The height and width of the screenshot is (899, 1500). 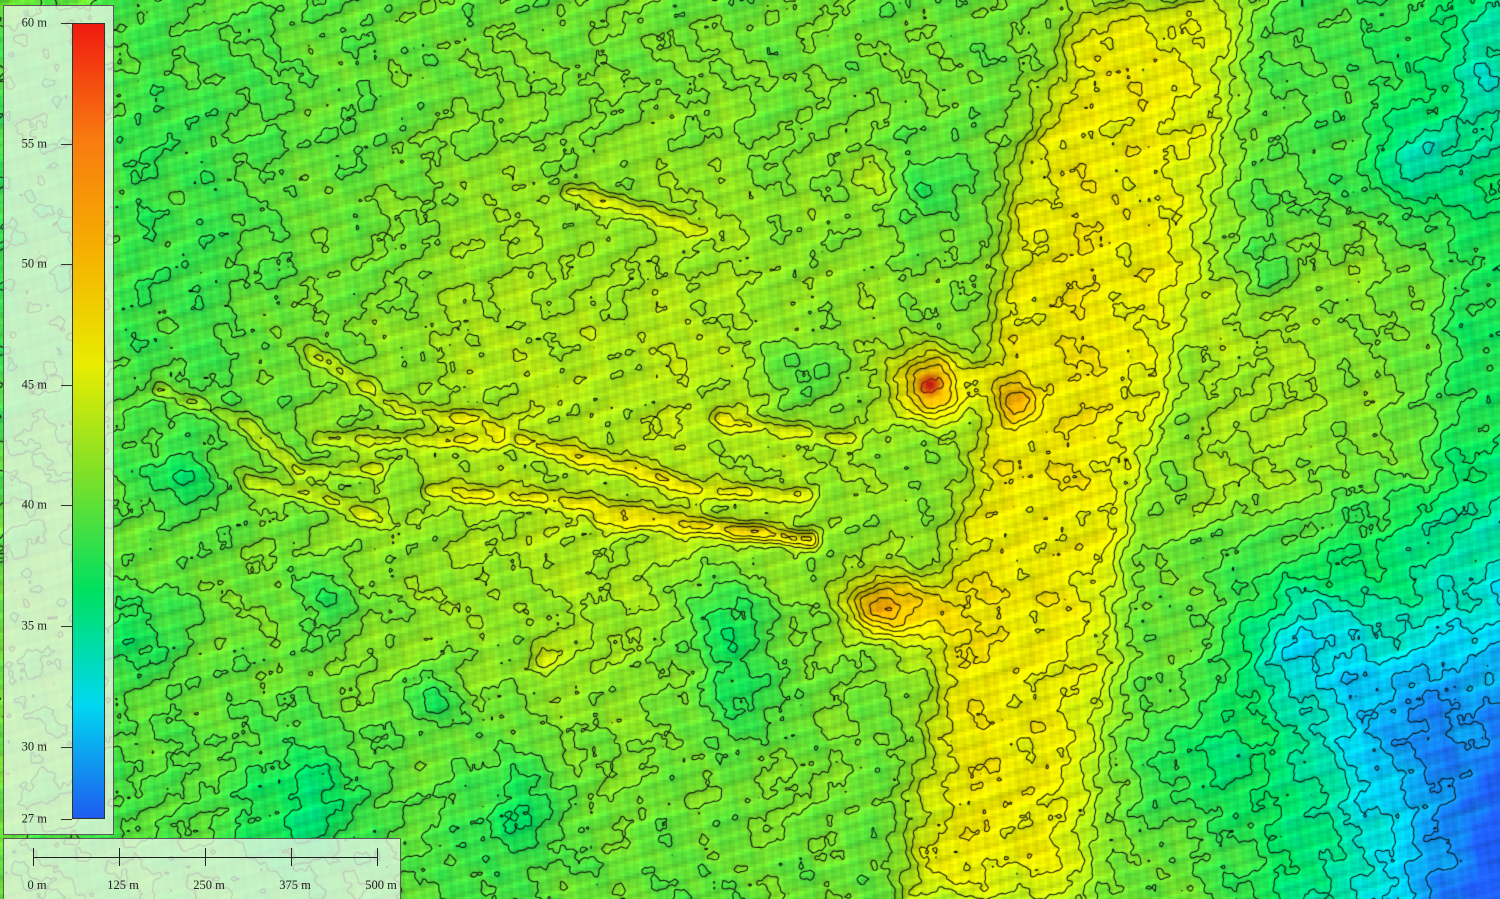 What do you see at coordinates (88, 421) in the screenshot?
I see `legend-color-ramp` at bounding box center [88, 421].